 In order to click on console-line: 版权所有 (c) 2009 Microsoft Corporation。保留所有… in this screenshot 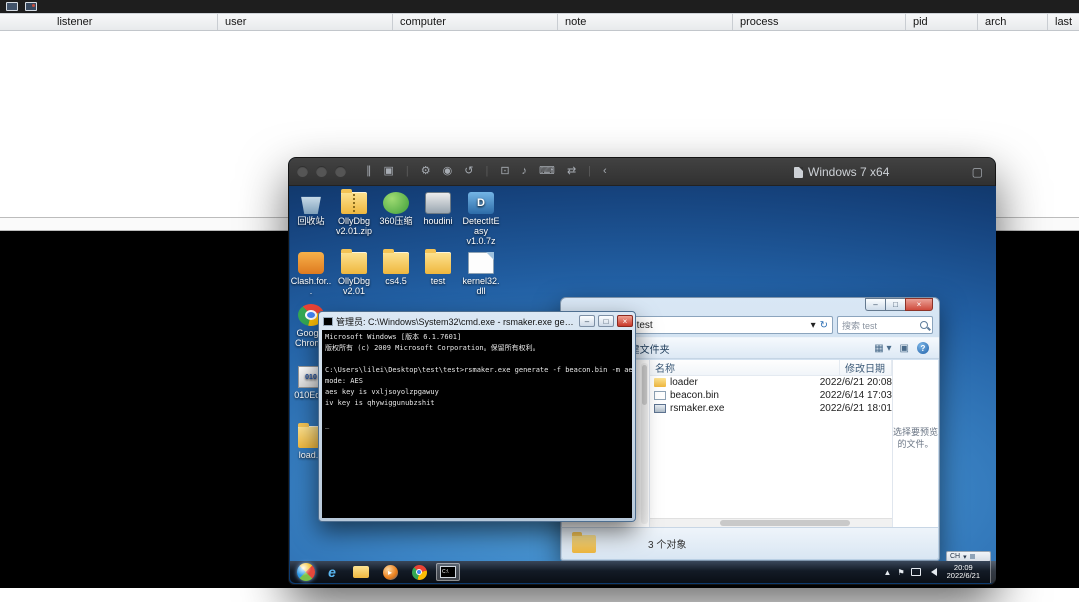, I will do `click(432, 348)`.